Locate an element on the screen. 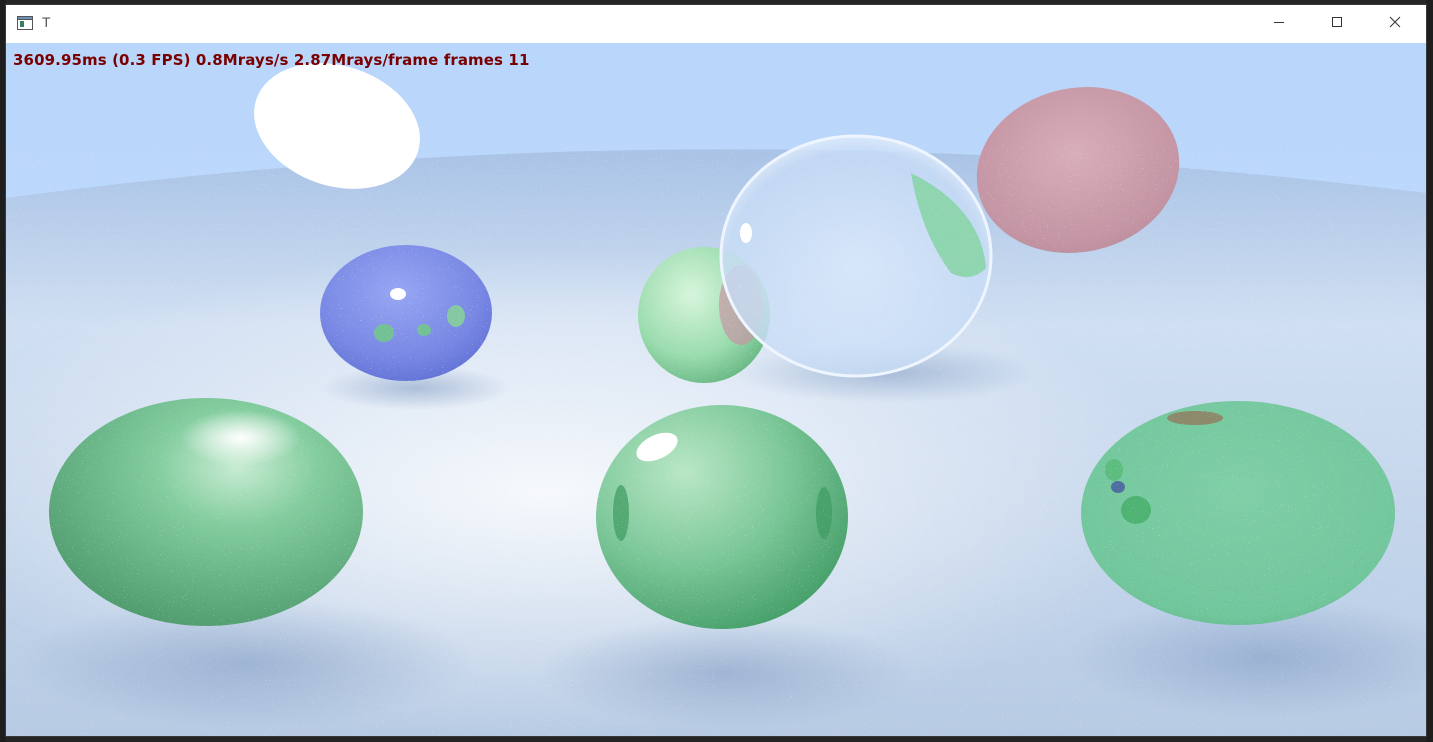  window-title: T is located at coordinates (46, 22).